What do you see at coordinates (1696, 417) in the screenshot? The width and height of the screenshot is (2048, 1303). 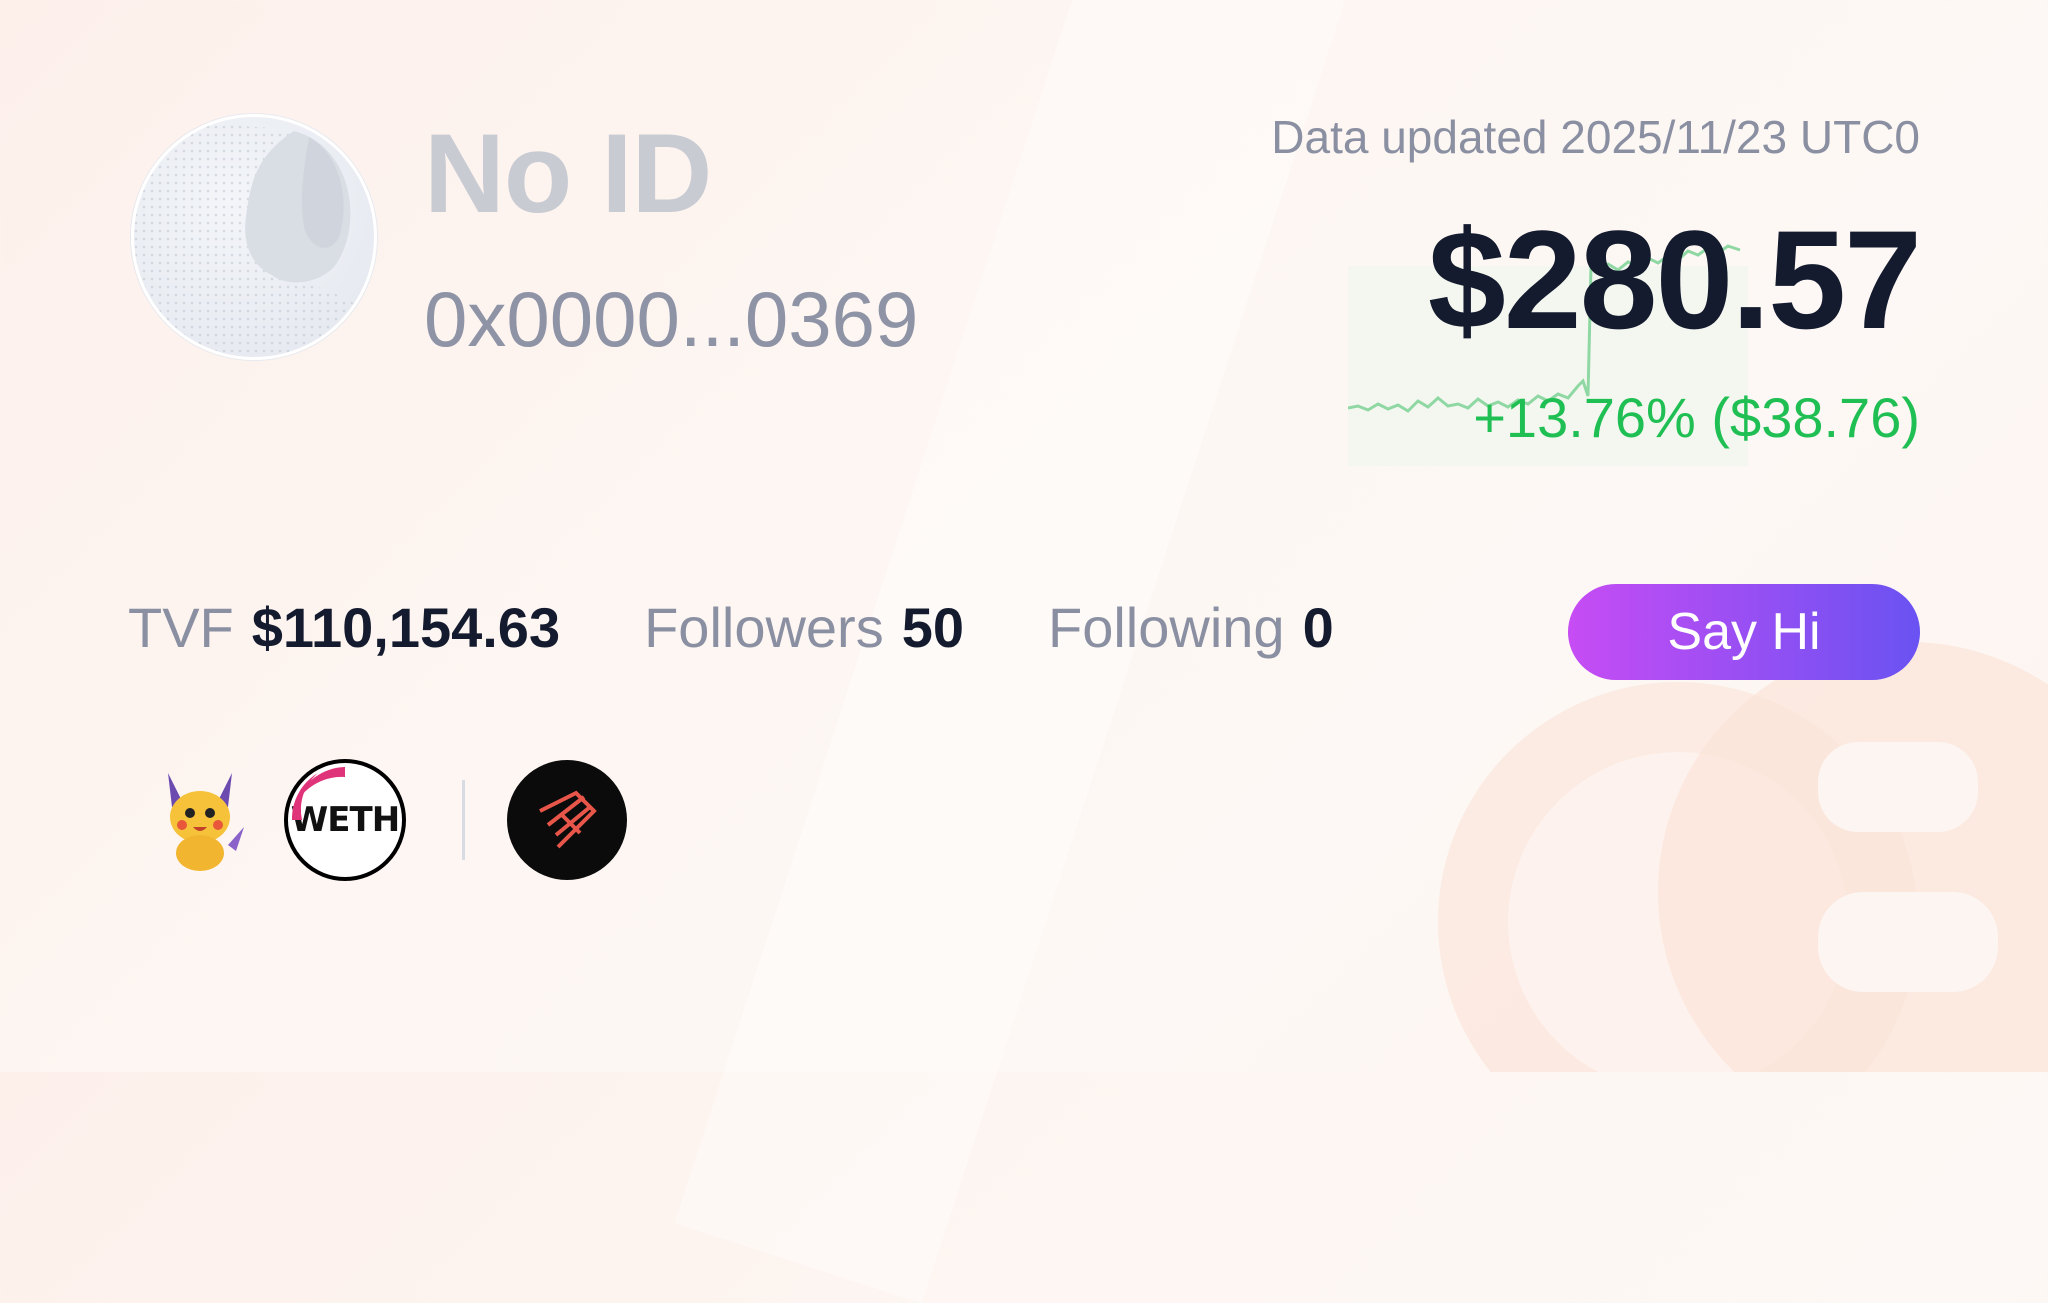 I see `portfolio-change: +13.76% ($38.76)` at bounding box center [1696, 417].